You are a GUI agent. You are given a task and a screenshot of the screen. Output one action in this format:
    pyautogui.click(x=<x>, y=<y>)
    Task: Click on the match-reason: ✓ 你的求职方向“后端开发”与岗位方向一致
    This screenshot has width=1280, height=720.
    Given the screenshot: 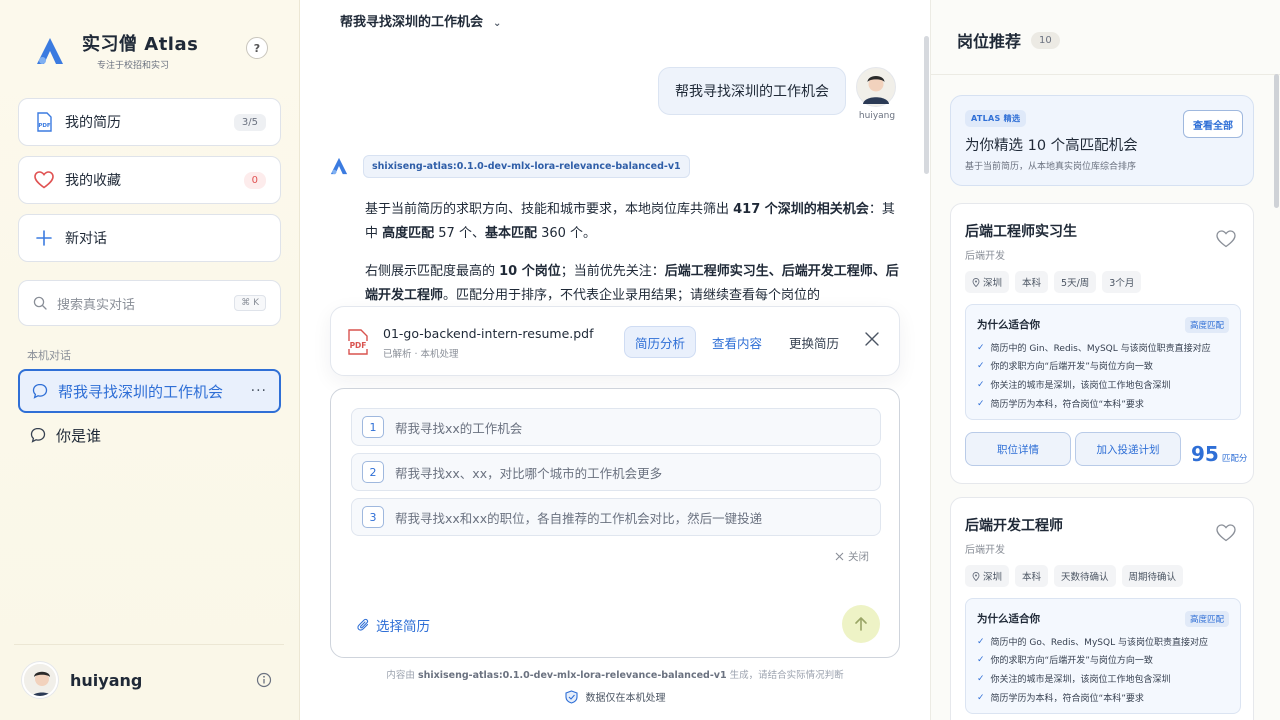 What is the action you would take?
    pyautogui.click(x=1065, y=660)
    